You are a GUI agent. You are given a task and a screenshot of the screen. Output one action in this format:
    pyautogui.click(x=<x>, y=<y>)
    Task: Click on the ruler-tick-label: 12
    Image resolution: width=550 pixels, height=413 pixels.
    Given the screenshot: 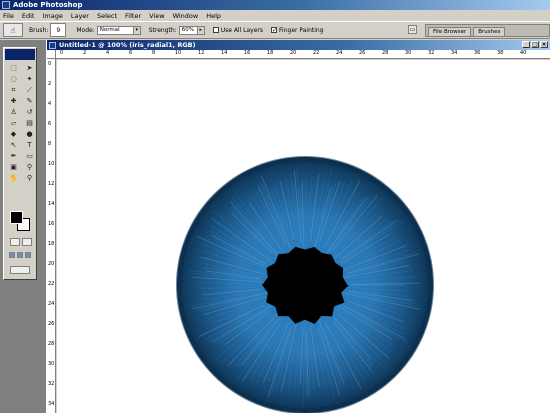 What is the action you would take?
    pyautogui.click(x=201, y=53)
    